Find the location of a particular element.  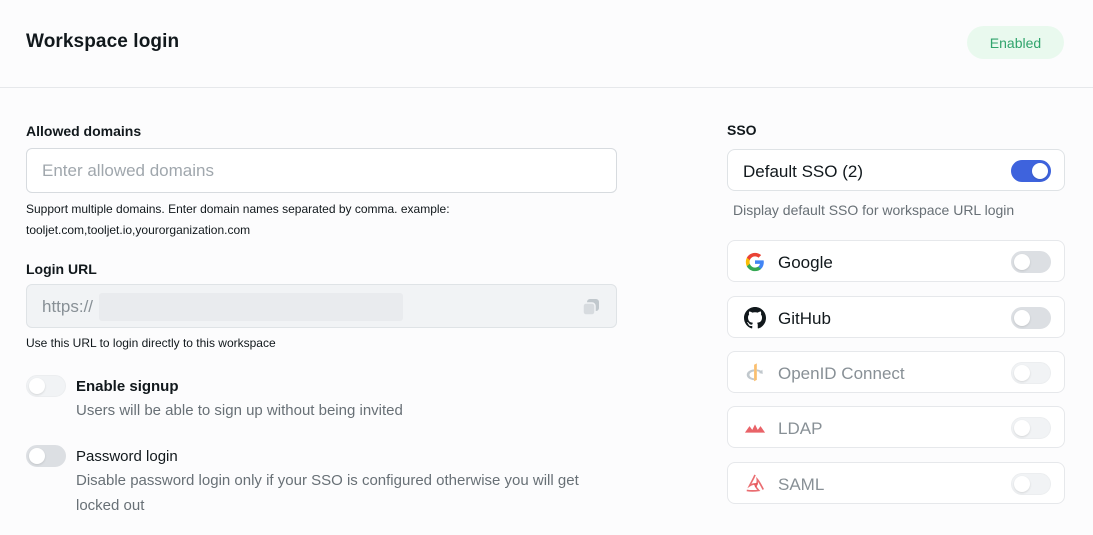

copy-icon is located at coordinates (591, 307).